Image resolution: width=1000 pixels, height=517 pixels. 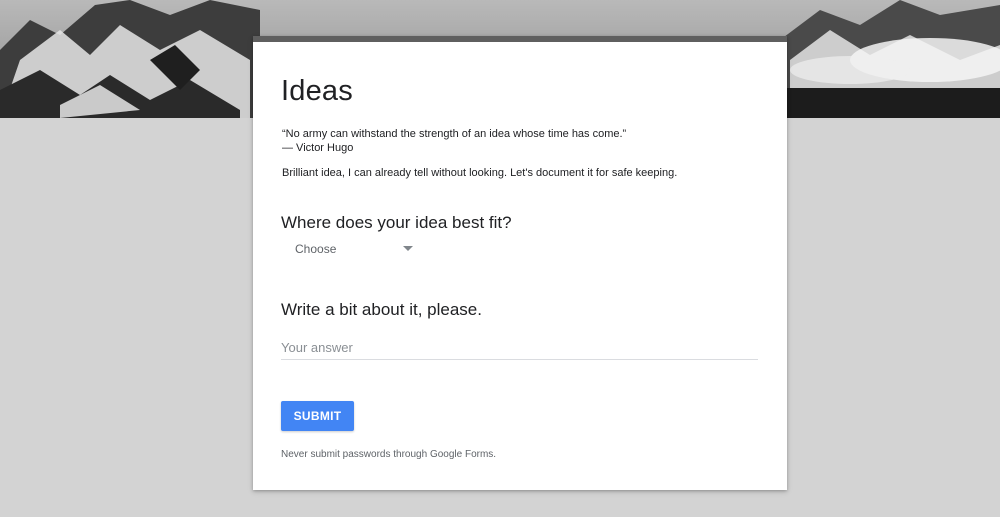 What do you see at coordinates (381, 309) in the screenshot?
I see `question-title-write-about: Write a bit about it, please.` at bounding box center [381, 309].